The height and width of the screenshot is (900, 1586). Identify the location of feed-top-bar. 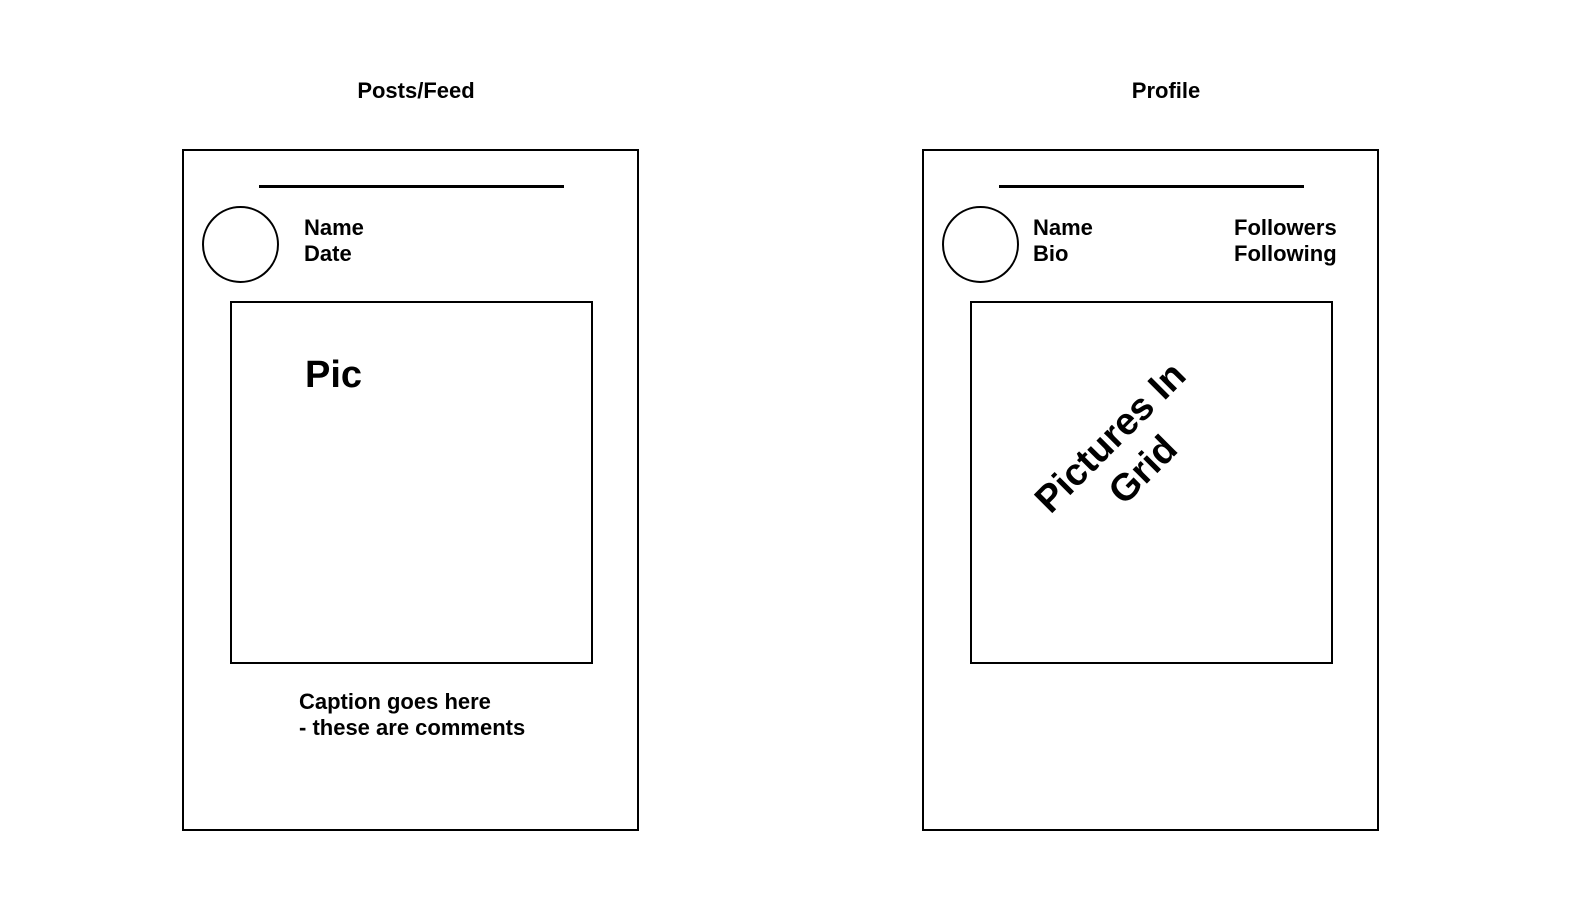
(411, 186).